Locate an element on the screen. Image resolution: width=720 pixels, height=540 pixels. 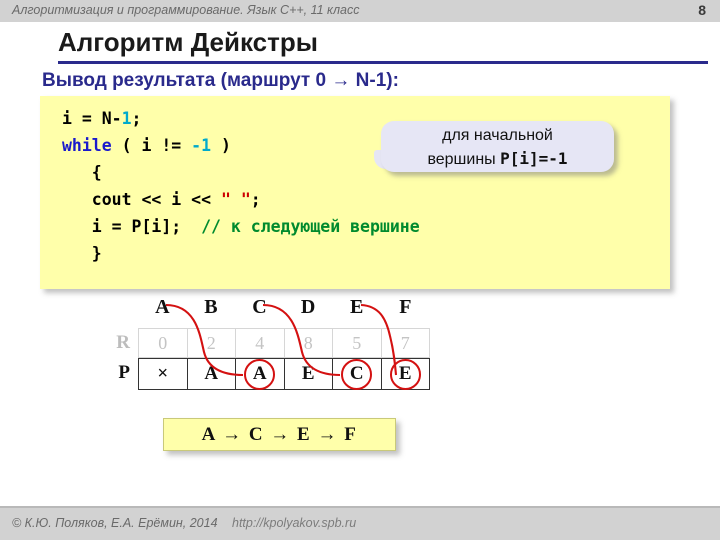
table-cell: 0 is located at coordinates (163, 343).